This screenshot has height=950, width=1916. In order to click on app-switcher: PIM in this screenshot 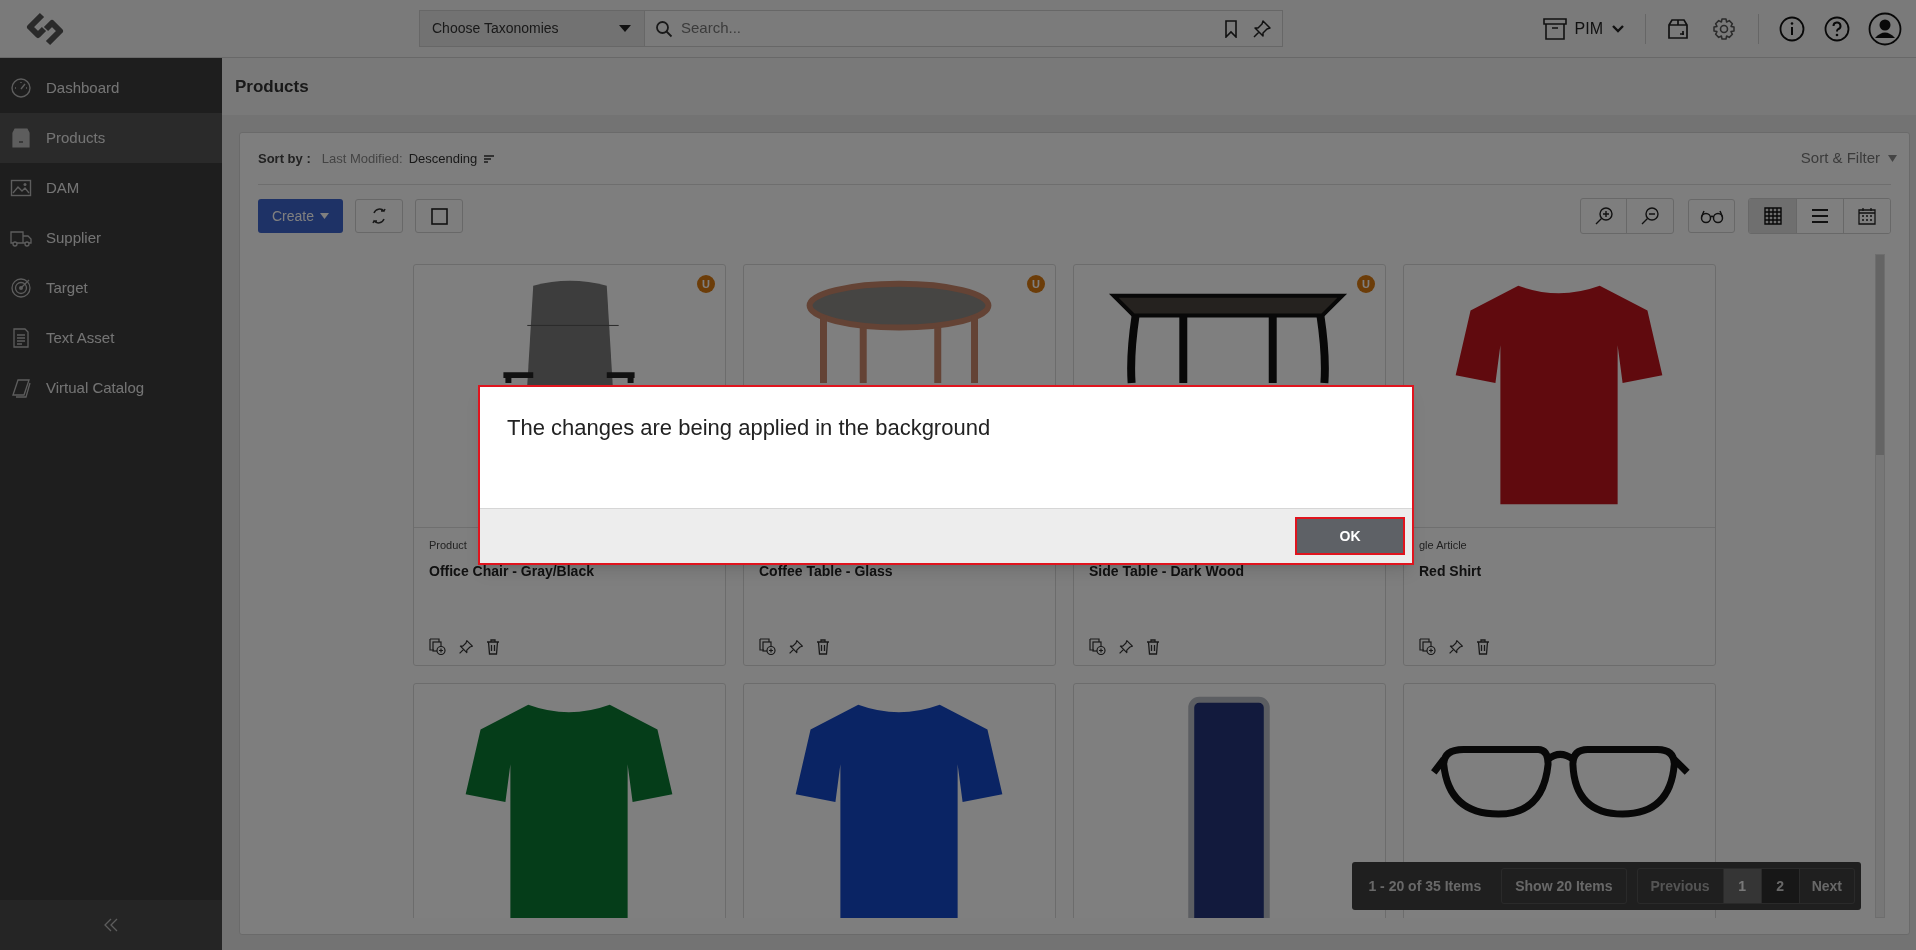, I will do `click(1593, 28)`.